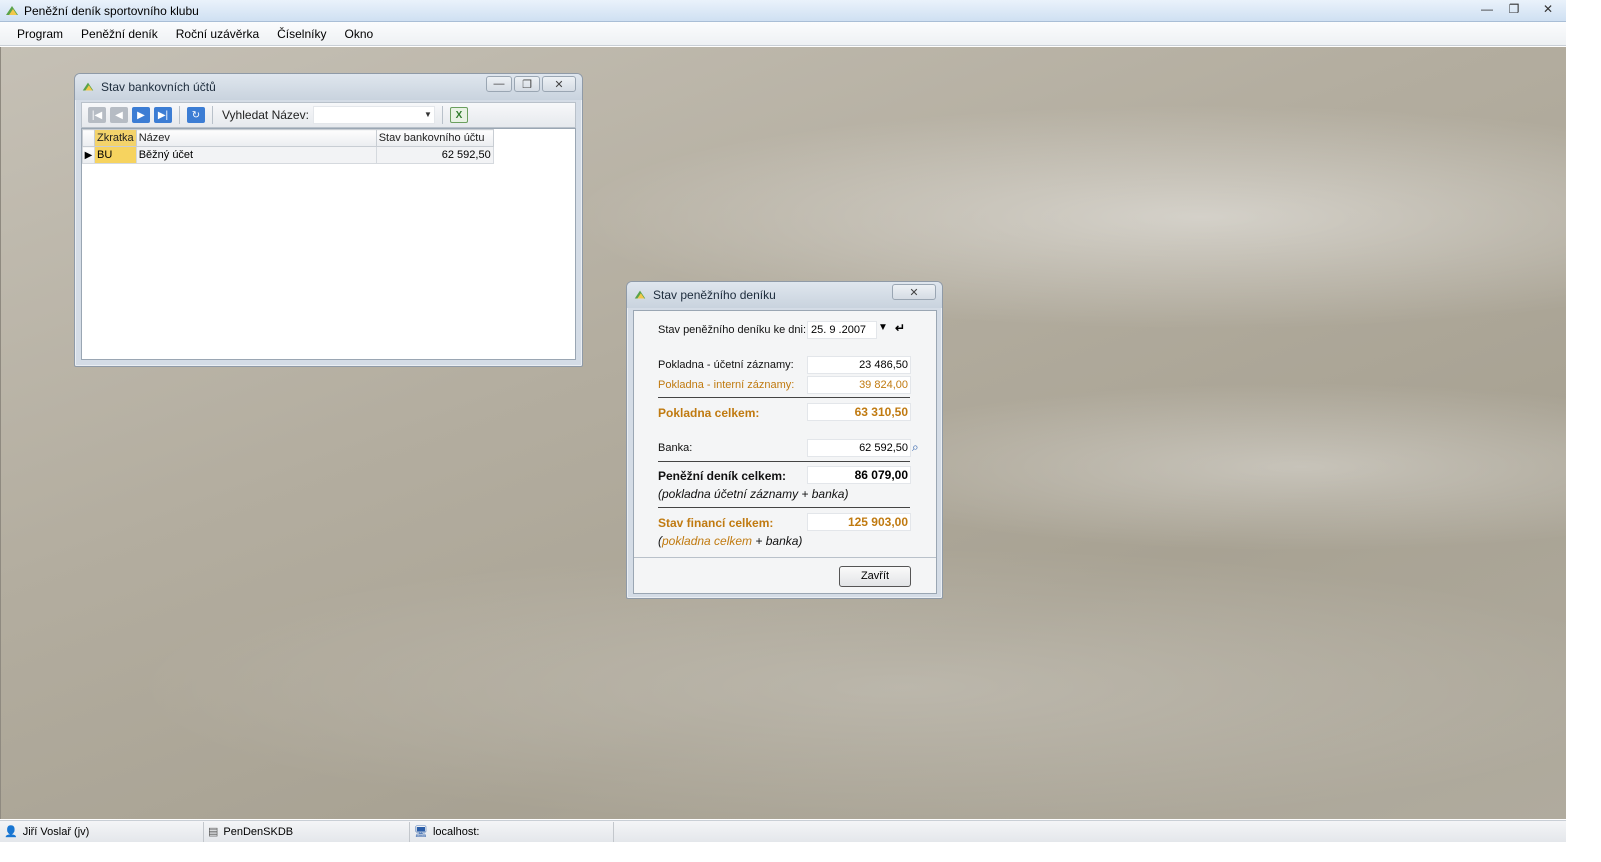 The height and width of the screenshot is (862, 1601). Describe the element at coordinates (328, 87) in the screenshot. I see `bank-window-titlebar: Stav bankovních účtů — ❐ ✕` at that location.